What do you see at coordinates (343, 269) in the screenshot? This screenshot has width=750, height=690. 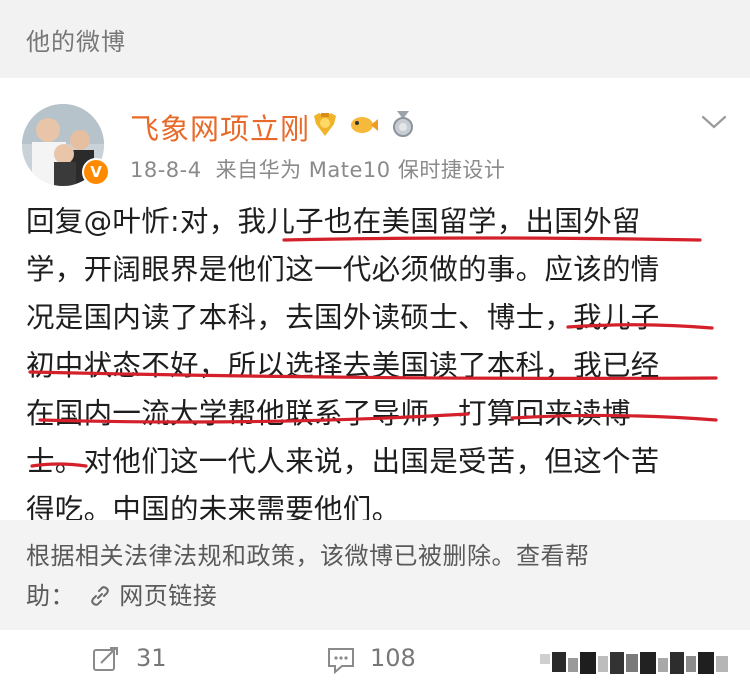 I see `post-body-line: 学，开阔眼界是他们这一代必须做的事。应该的情` at bounding box center [343, 269].